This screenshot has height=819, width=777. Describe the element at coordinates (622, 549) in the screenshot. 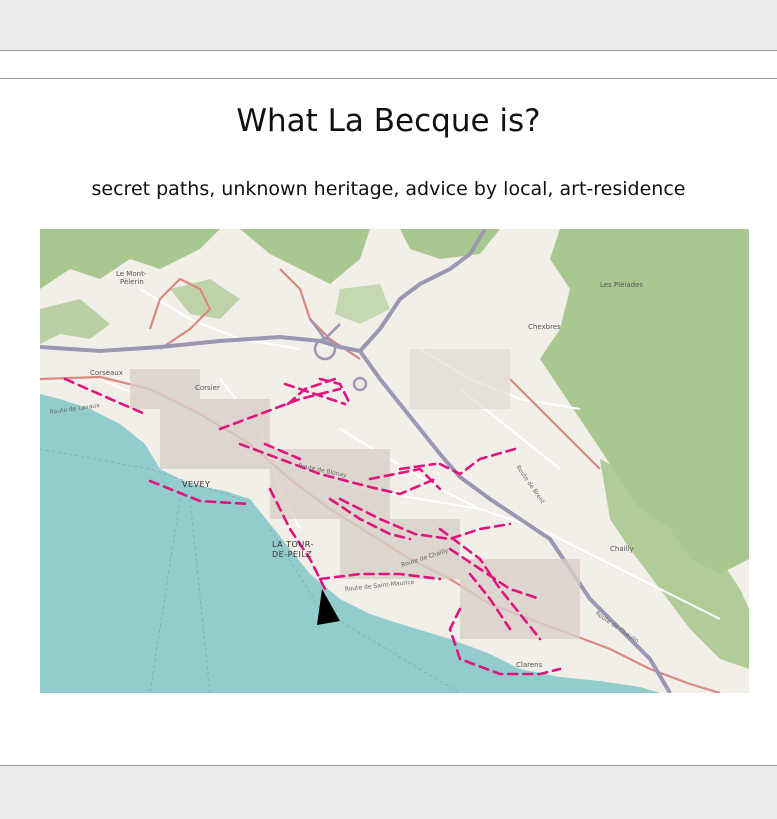

I see `label-chailly: Chailly` at that location.